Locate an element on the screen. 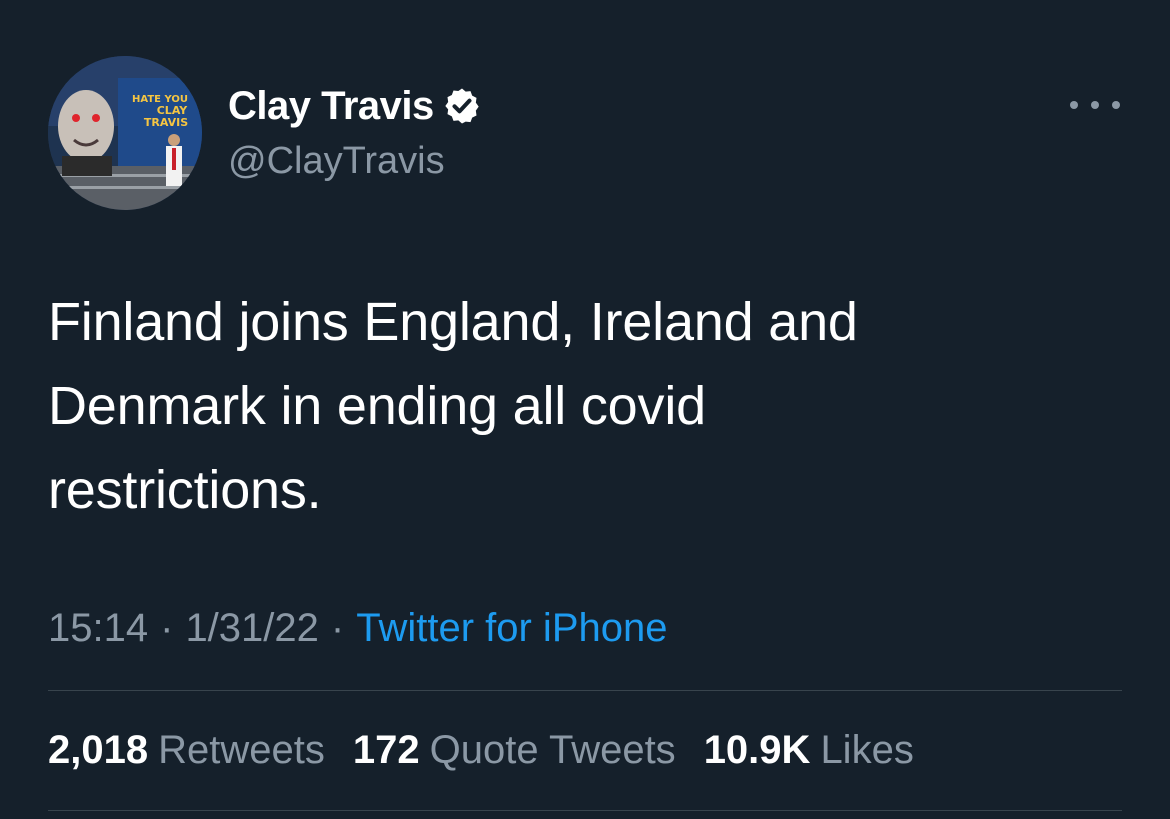 Image resolution: width=1170 pixels, height=819 pixels. tweet-text-line: Denmark in ending all covid is located at coordinates (377, 406).